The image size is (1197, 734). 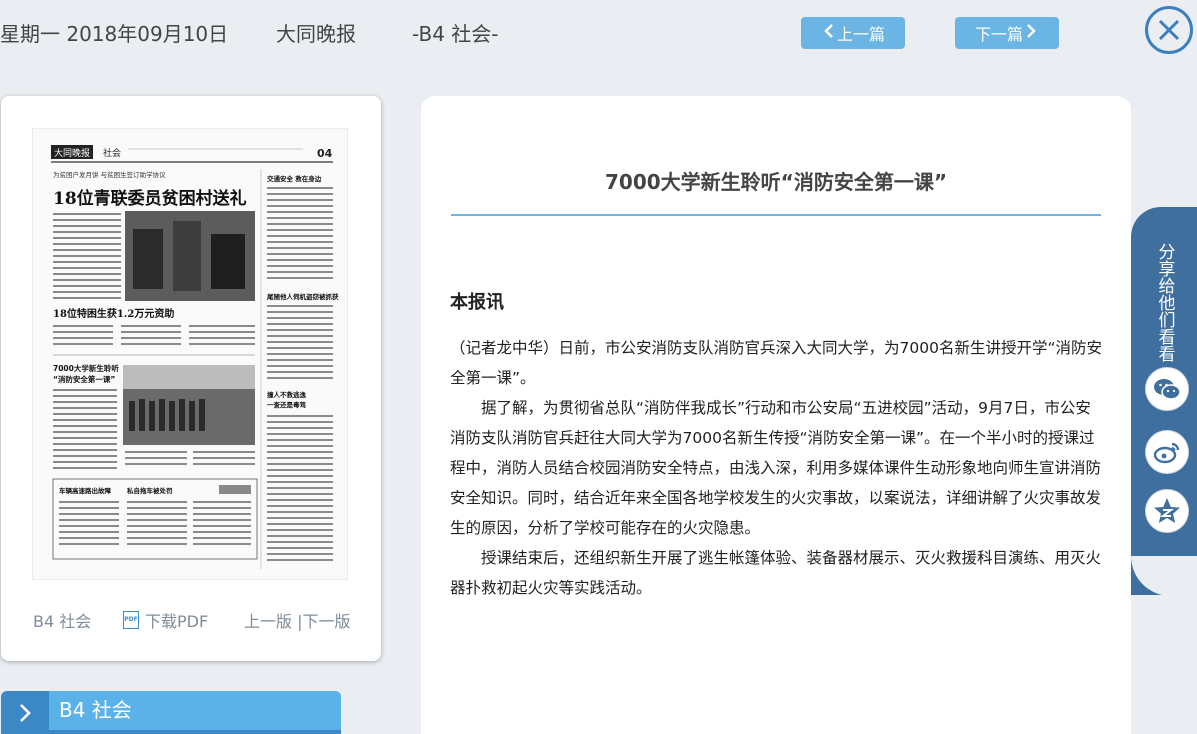 I want to click on share-qzone-button, so click(x=1167, y=511).